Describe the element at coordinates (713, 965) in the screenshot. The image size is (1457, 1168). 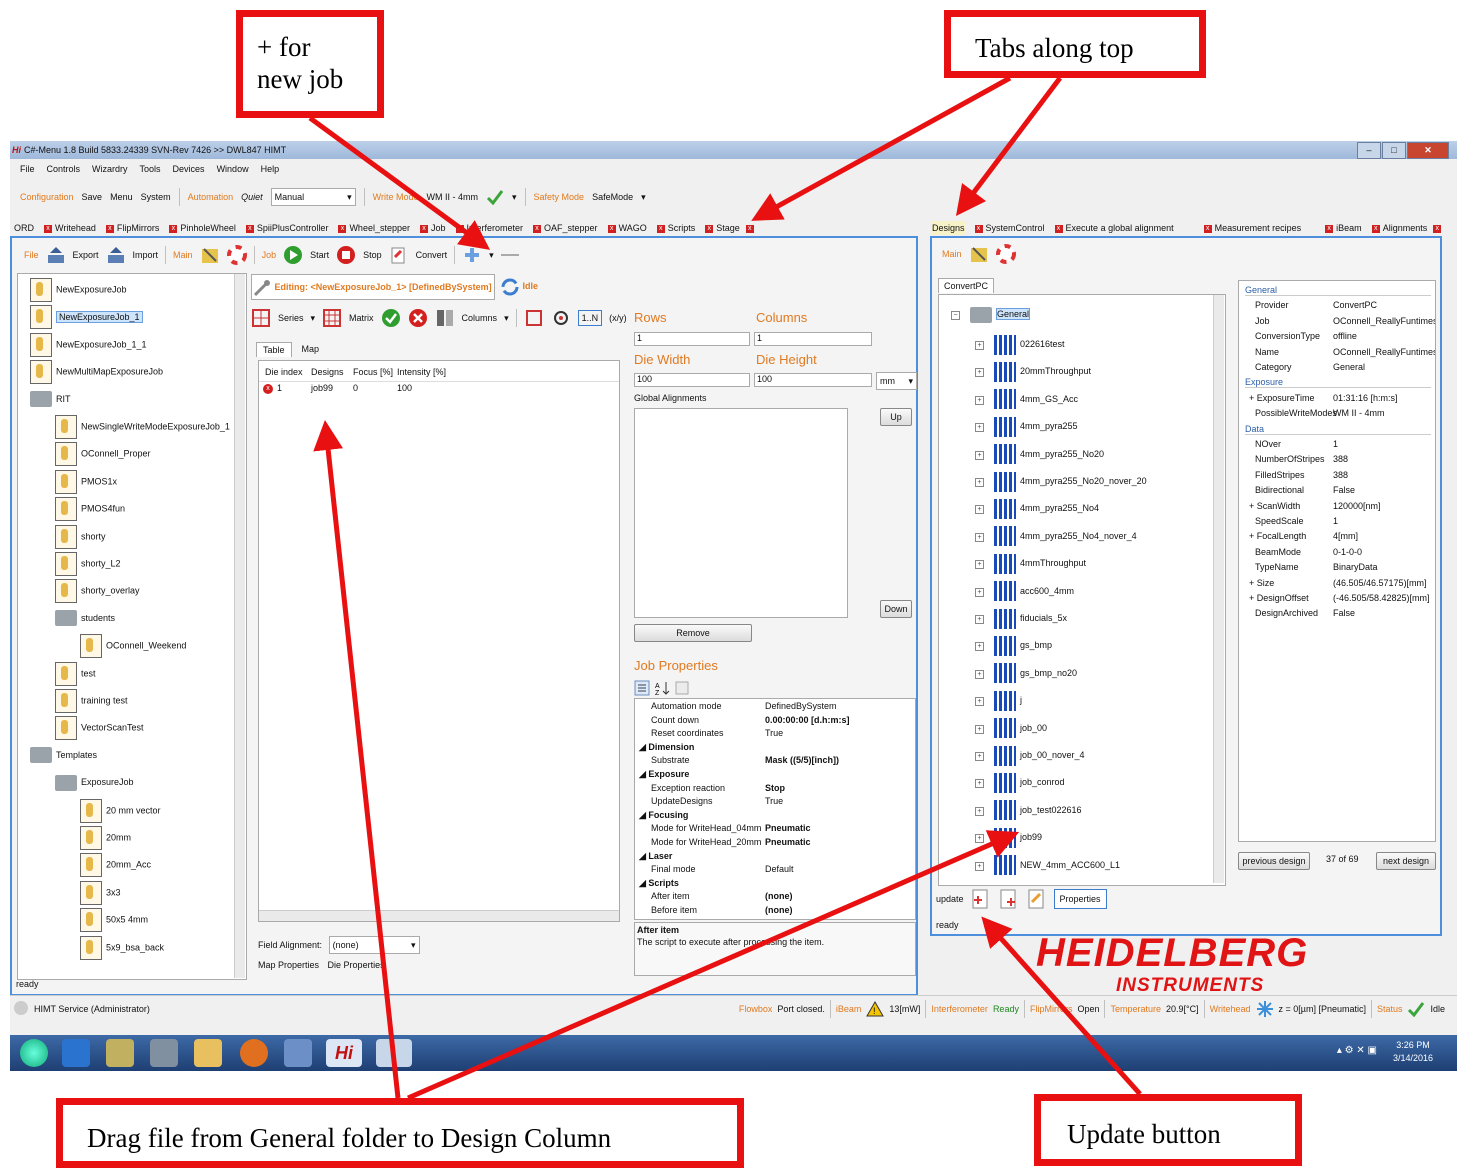
I see `arrow-general-folder` at that location.